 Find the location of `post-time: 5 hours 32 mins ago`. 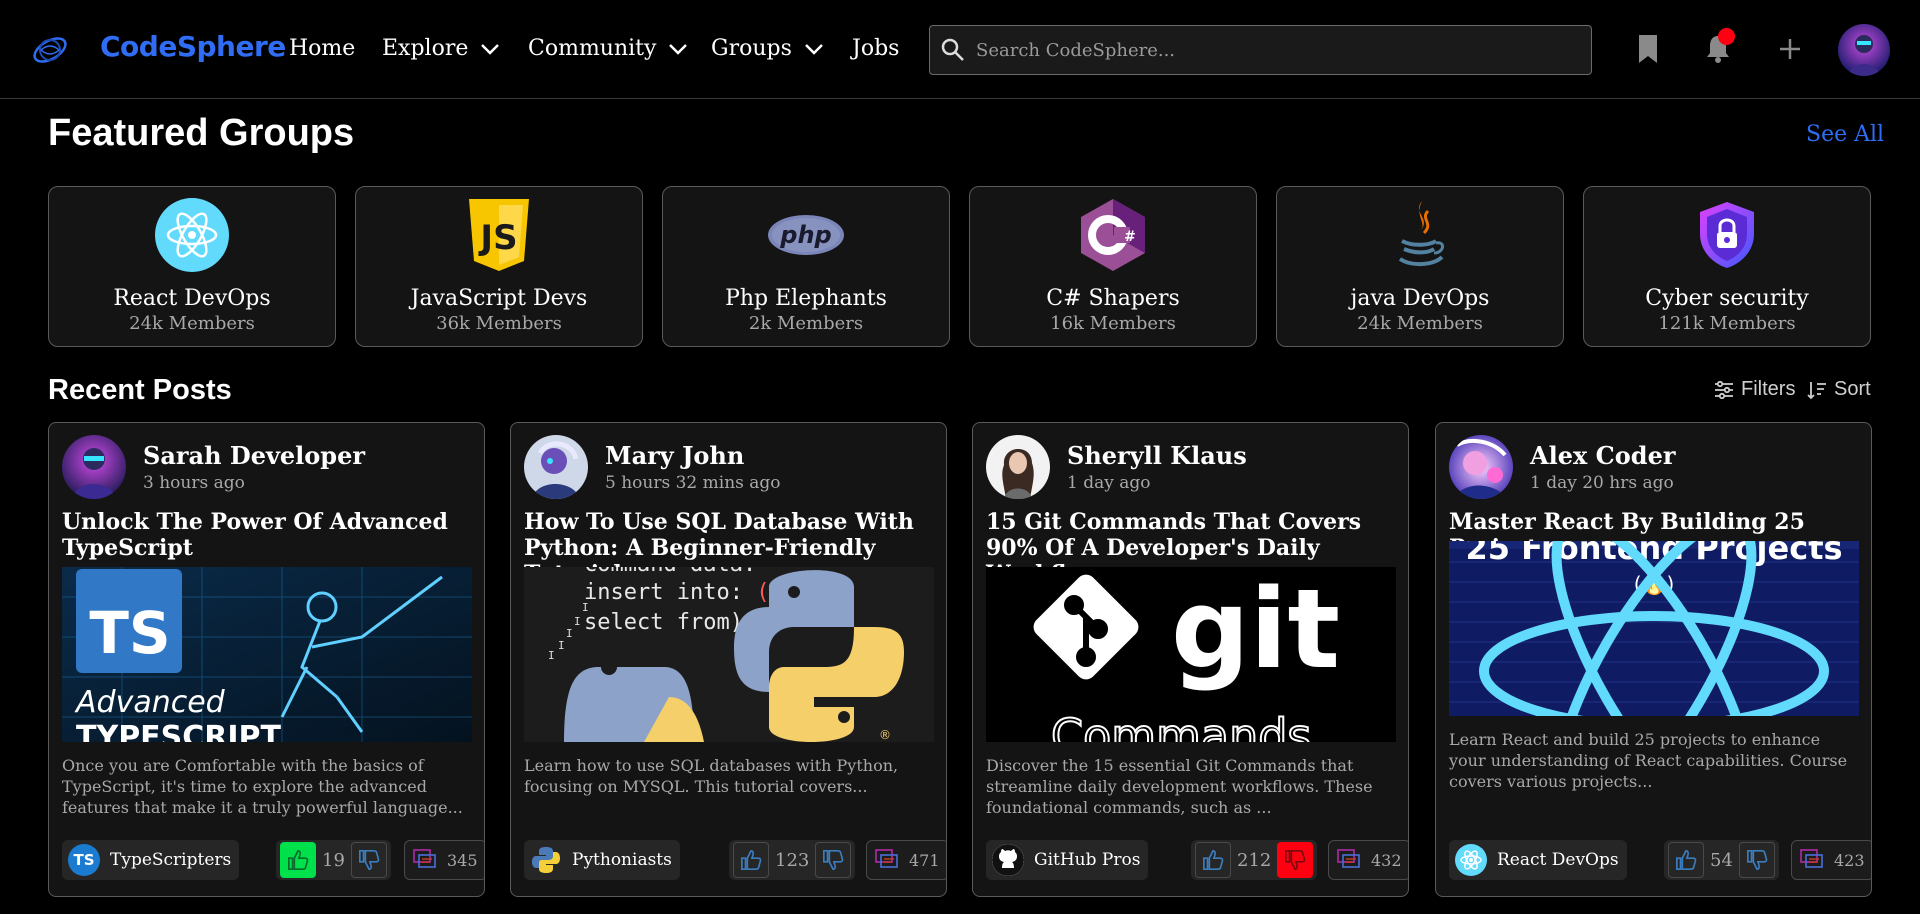

post-time: 5 hours 32 mins ago is located at coordinates (693, 483).